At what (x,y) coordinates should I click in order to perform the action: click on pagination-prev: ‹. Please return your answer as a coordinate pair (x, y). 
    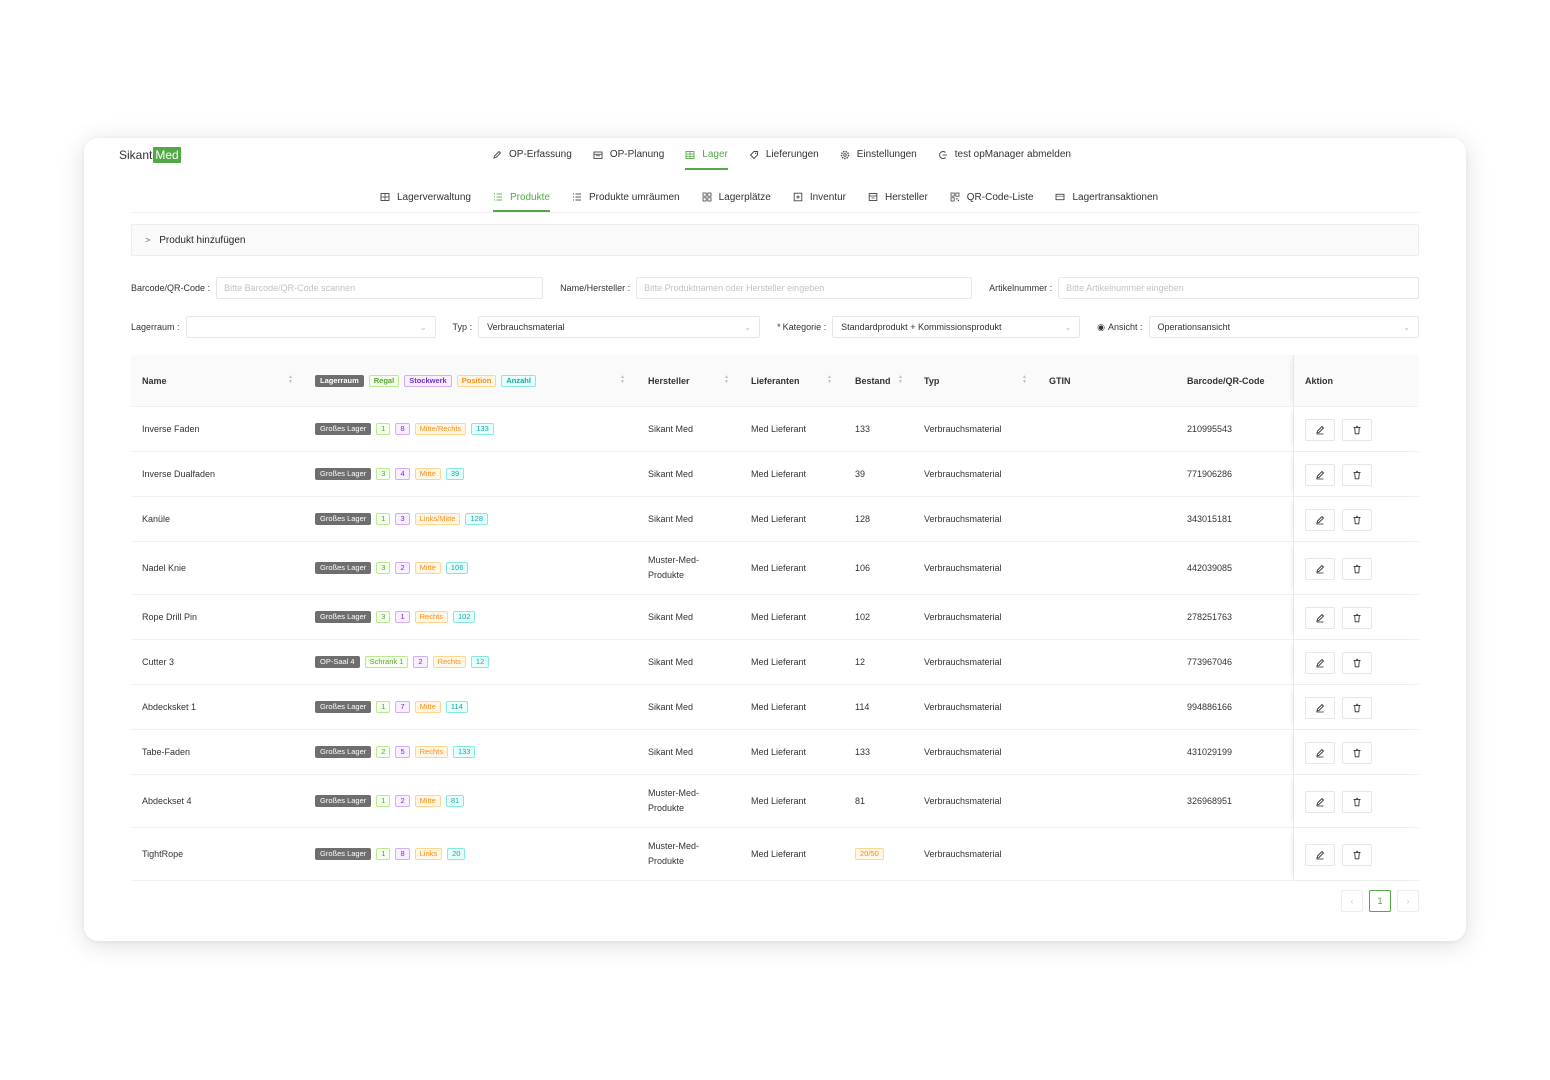
    Looking at the image, I should click on (1352, 901).